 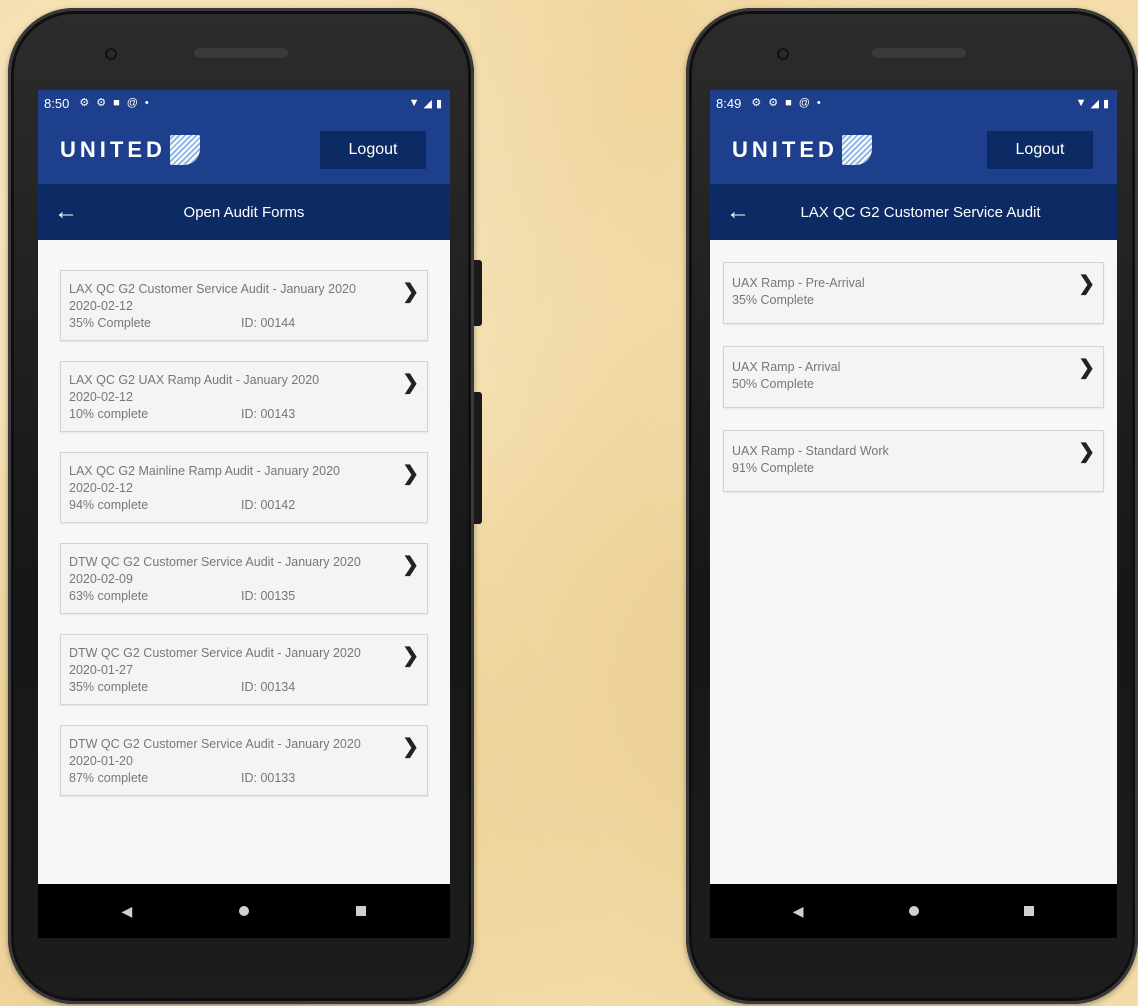 I want to click on power-button, so click(x=478, y=458).